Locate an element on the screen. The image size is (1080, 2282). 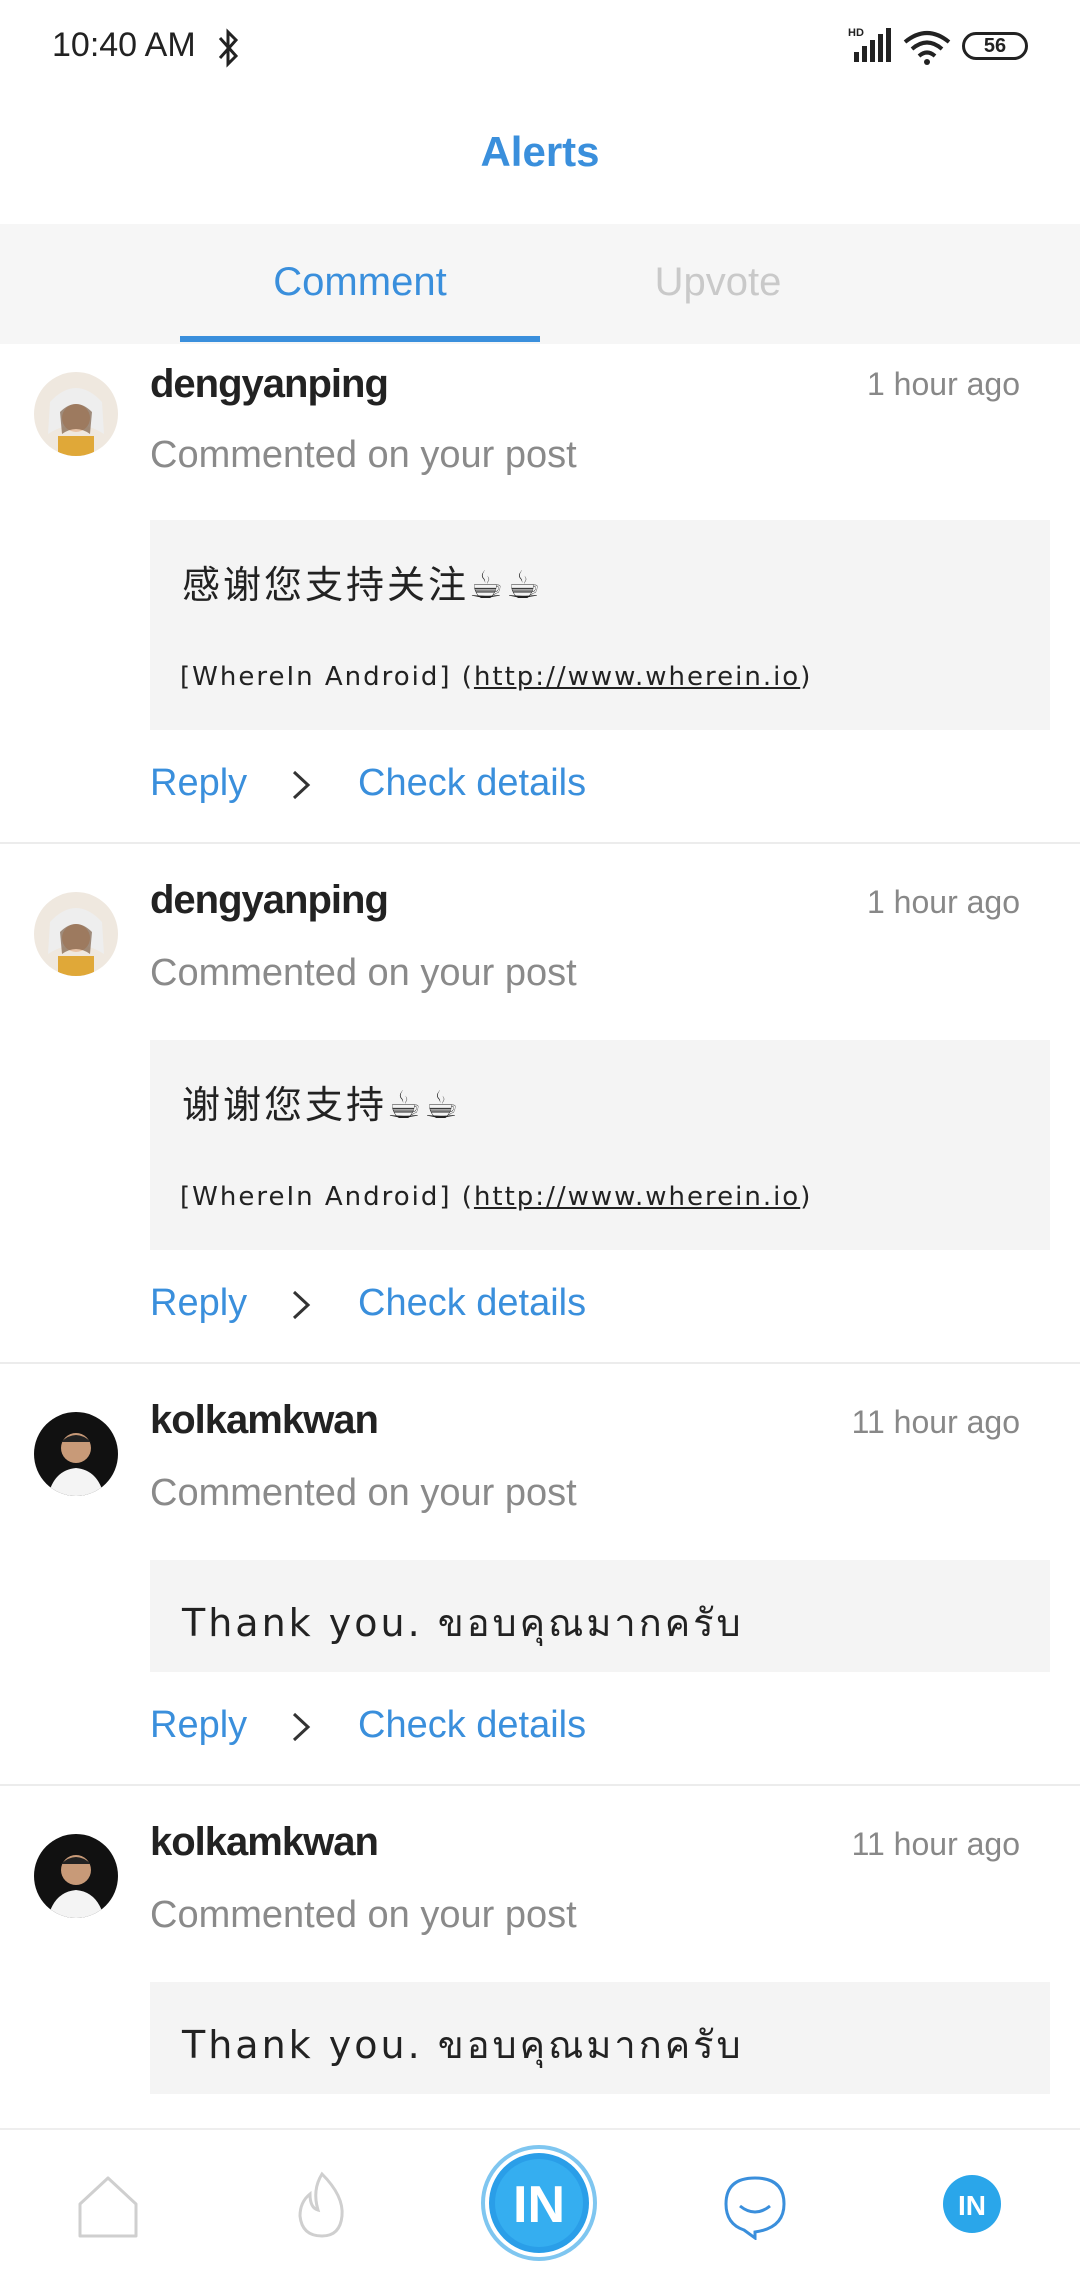
comment-text: 谢谢您支持☕☕ is located at coordinates (322, 1105).